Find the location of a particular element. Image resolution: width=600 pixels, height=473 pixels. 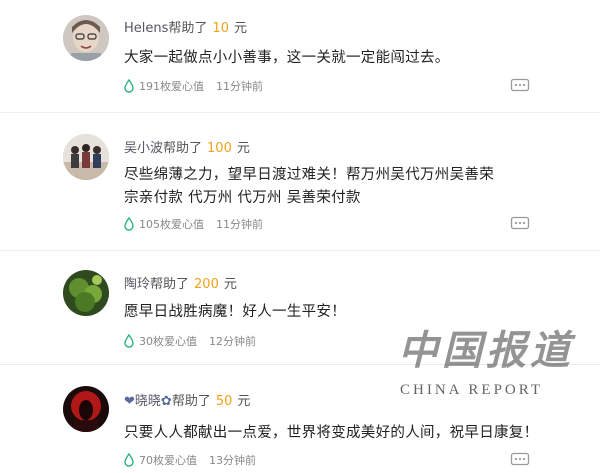

donor-name: 陶玲 is located at coordinates (137, 284).